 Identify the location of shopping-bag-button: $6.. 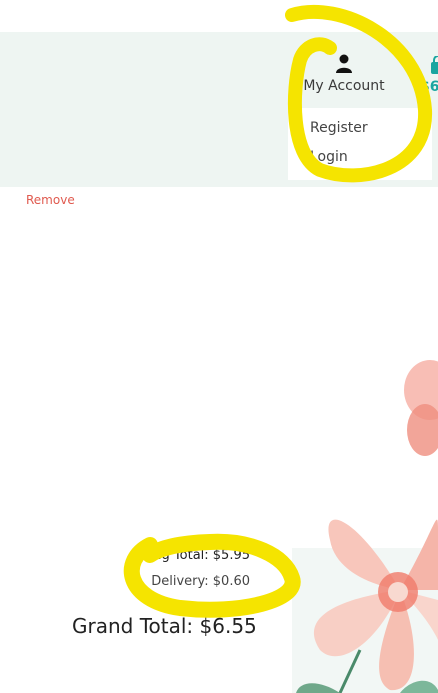
(426, 78).